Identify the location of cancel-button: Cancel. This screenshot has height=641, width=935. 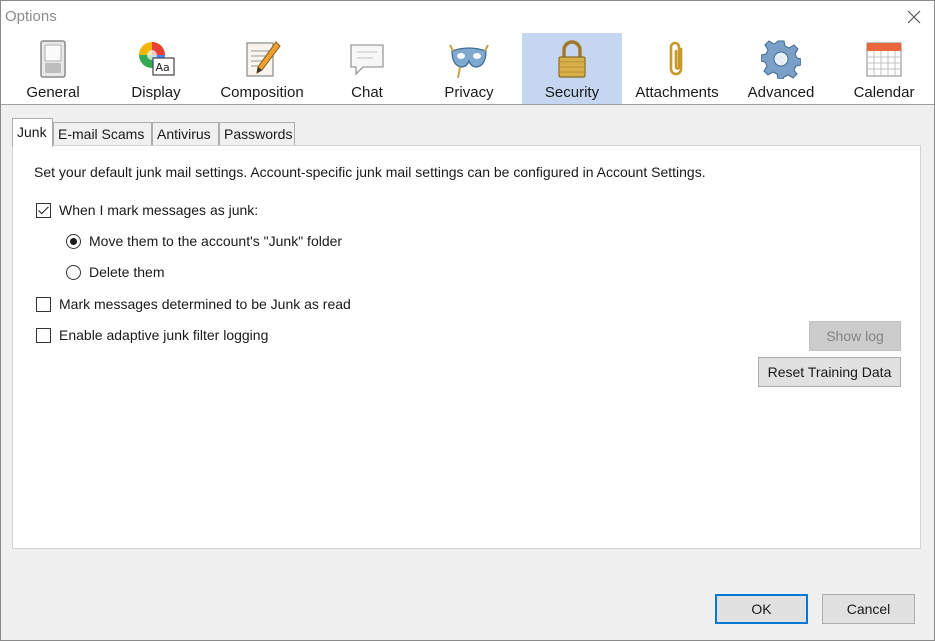
(868, 609).